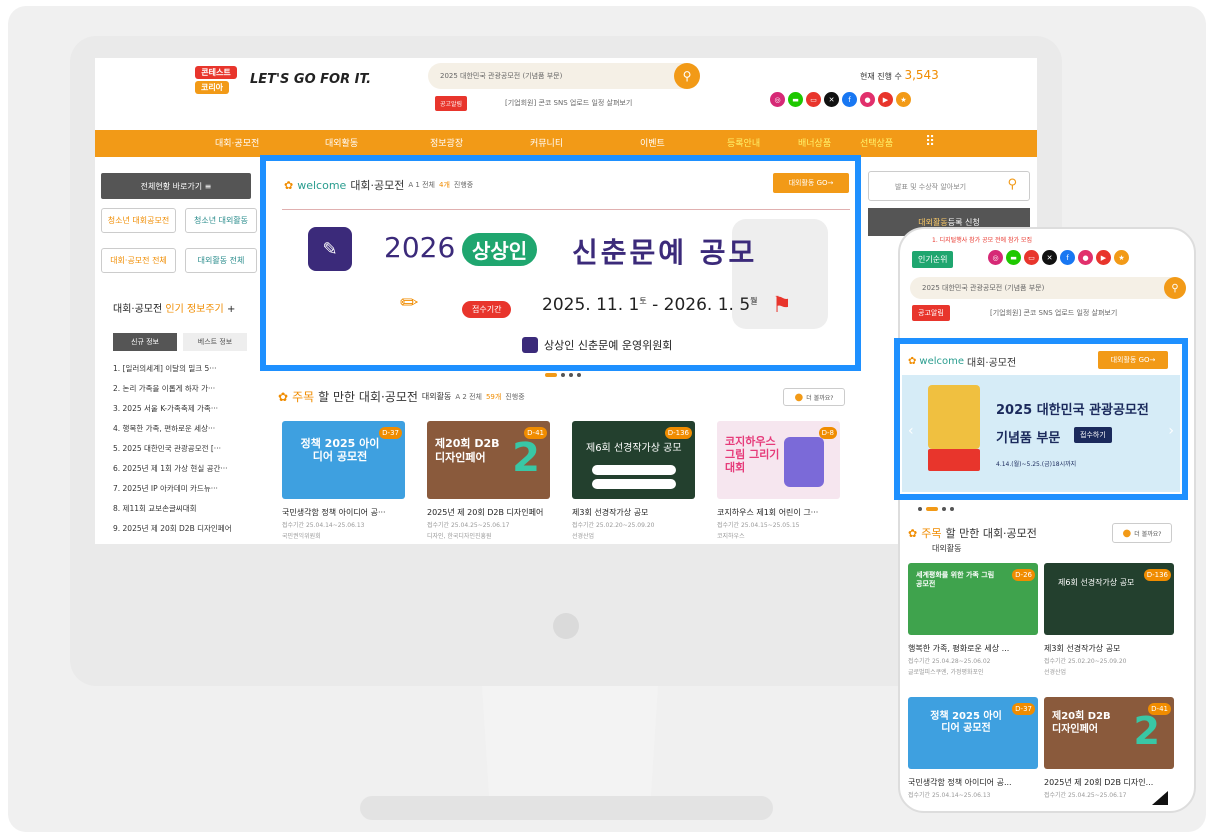 This screenshot has height=837, width=1212. I want to click on award-search-input: 발표 및 수상작 알아보기, so click(930, 187).